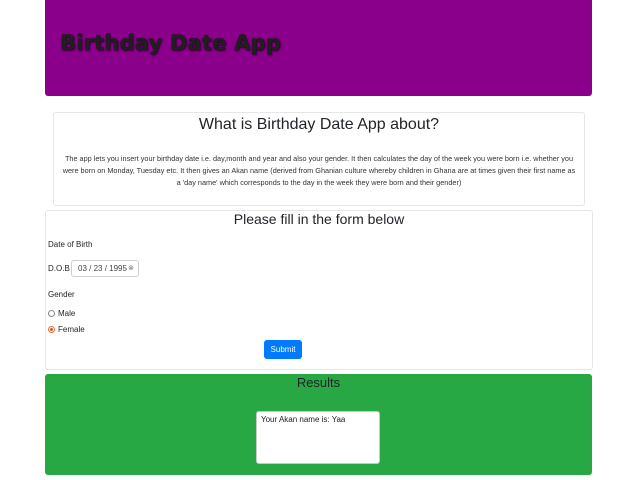  Describe the element at coordinates (59, 268) in the screenshot. I see `dob-prefix-label: D.O.B` at that location.